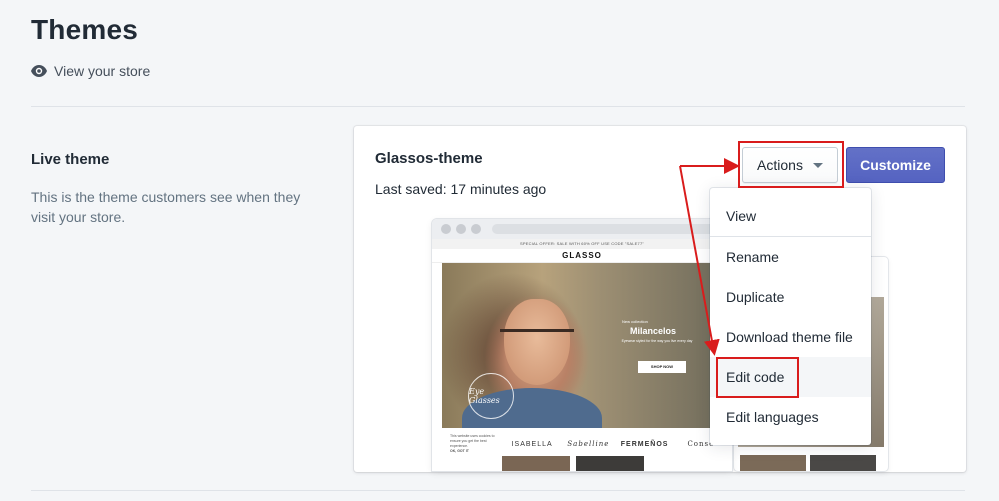 This screenshot has height=501, width=999. I want to click on actions-button: Actions, so click(790, 165).